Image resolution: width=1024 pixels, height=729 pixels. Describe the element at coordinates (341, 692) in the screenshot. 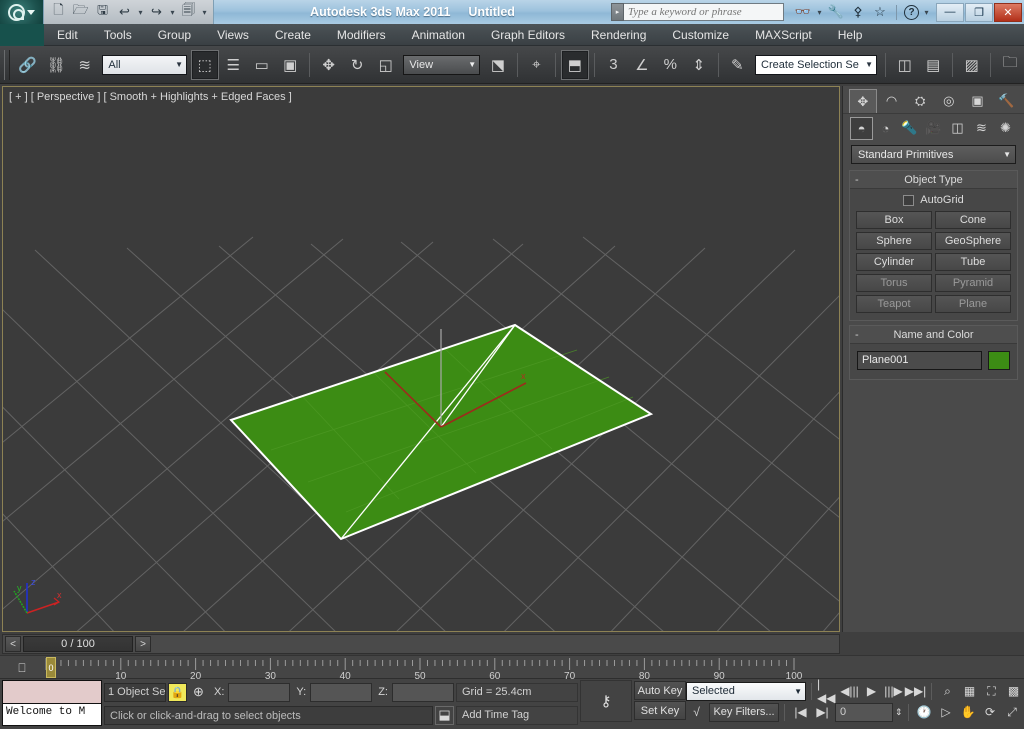

I see `y-coordinate-field` at that location.